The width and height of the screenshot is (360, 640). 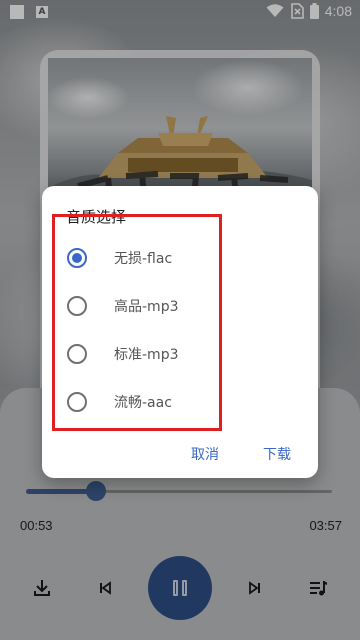 What do you see at coordinates (180, 455) in the screenshot?
I see `dialog-actions: 取消 下载` at bounding box center [180, 455].